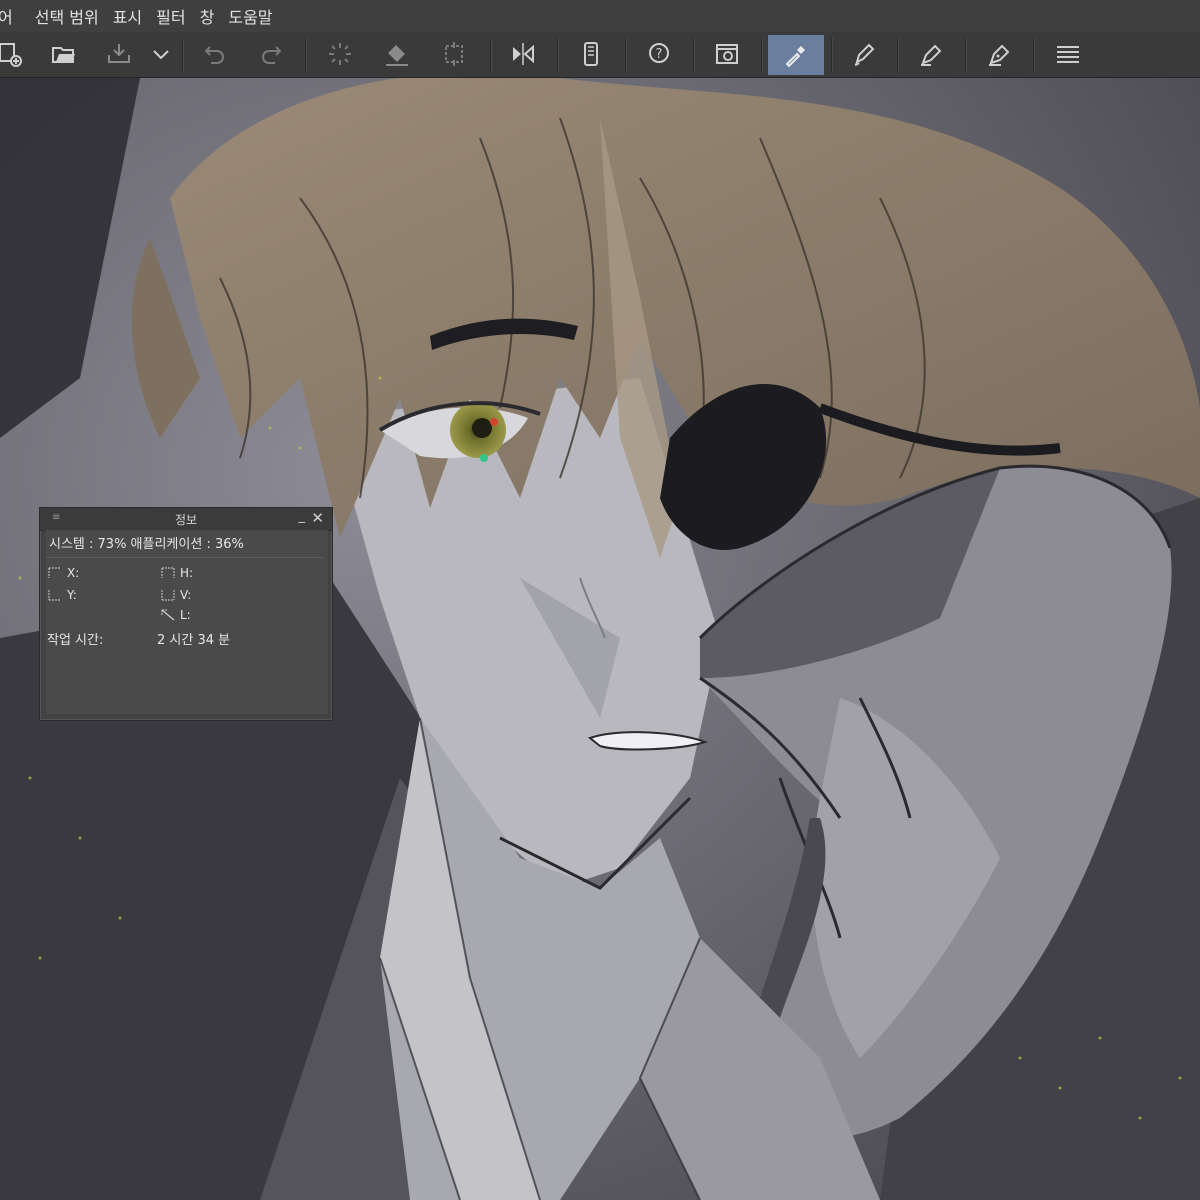  Describe the element at coordinates (187, 573) in the screenshot. I see `h-label: H:` at that location.